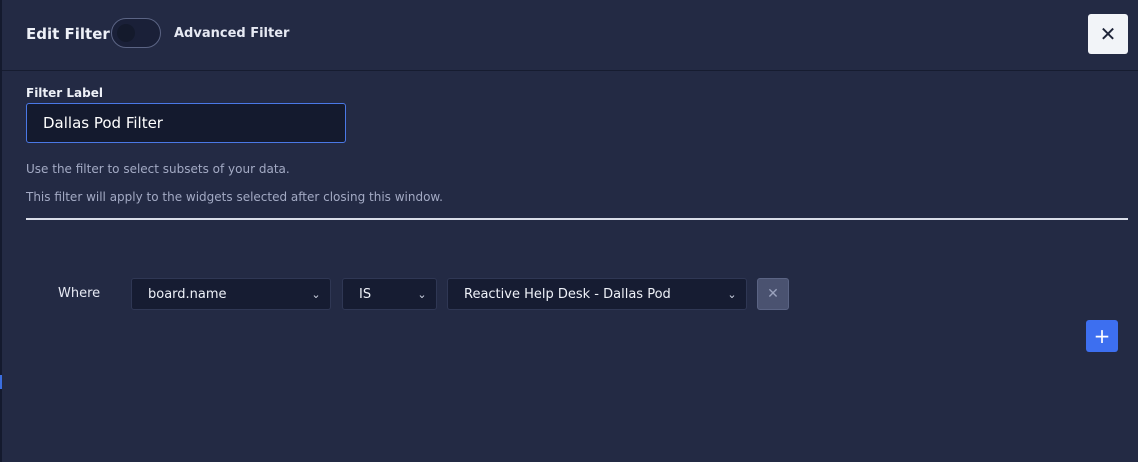  I want to click on remove-condition-button: ✕, so click(773, 294).